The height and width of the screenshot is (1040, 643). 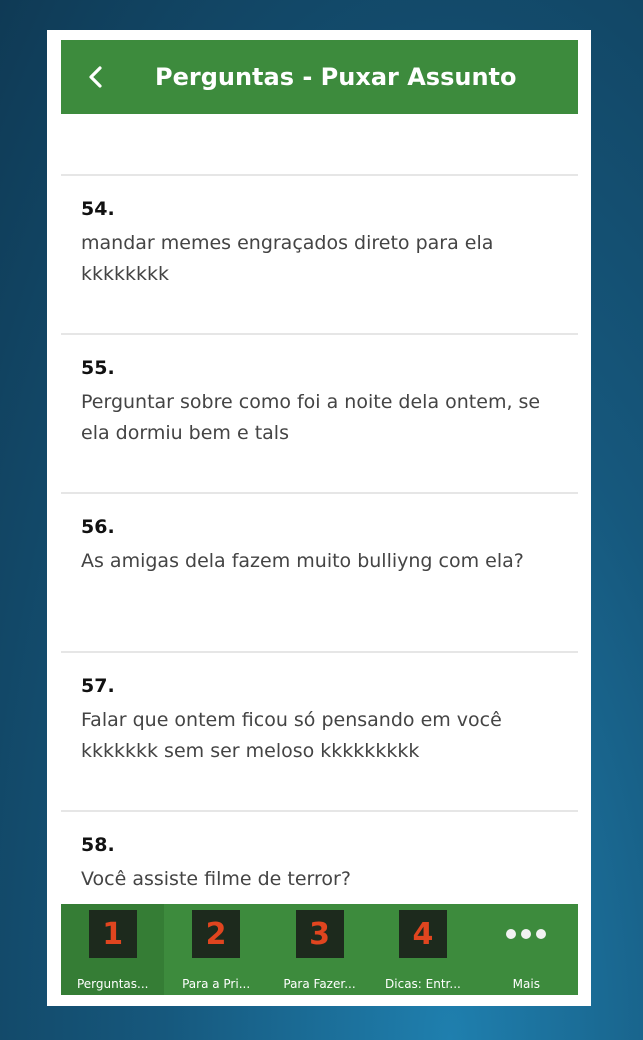 I want to click on list-item, so click(x=319, y=144).